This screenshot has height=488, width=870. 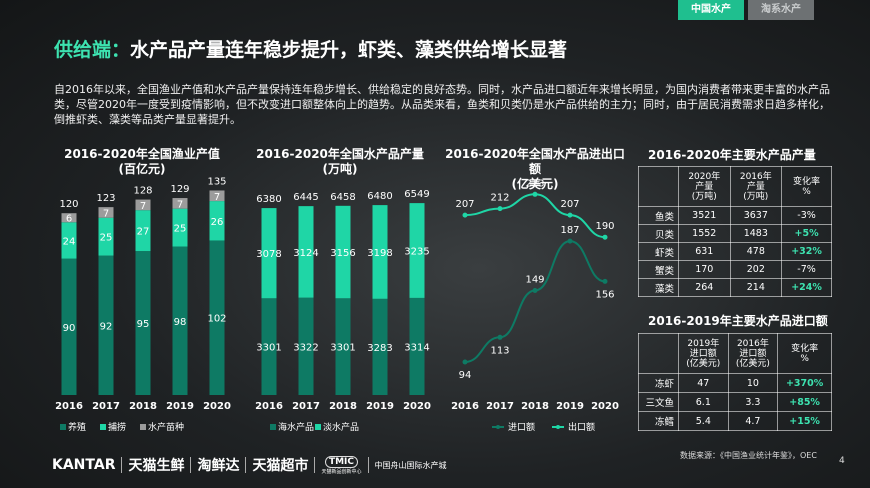 What do you see at coordinates (268, 199) in the screenshot?
I see `production-chart-total-label: 6380` at bounding box center [268, 199].